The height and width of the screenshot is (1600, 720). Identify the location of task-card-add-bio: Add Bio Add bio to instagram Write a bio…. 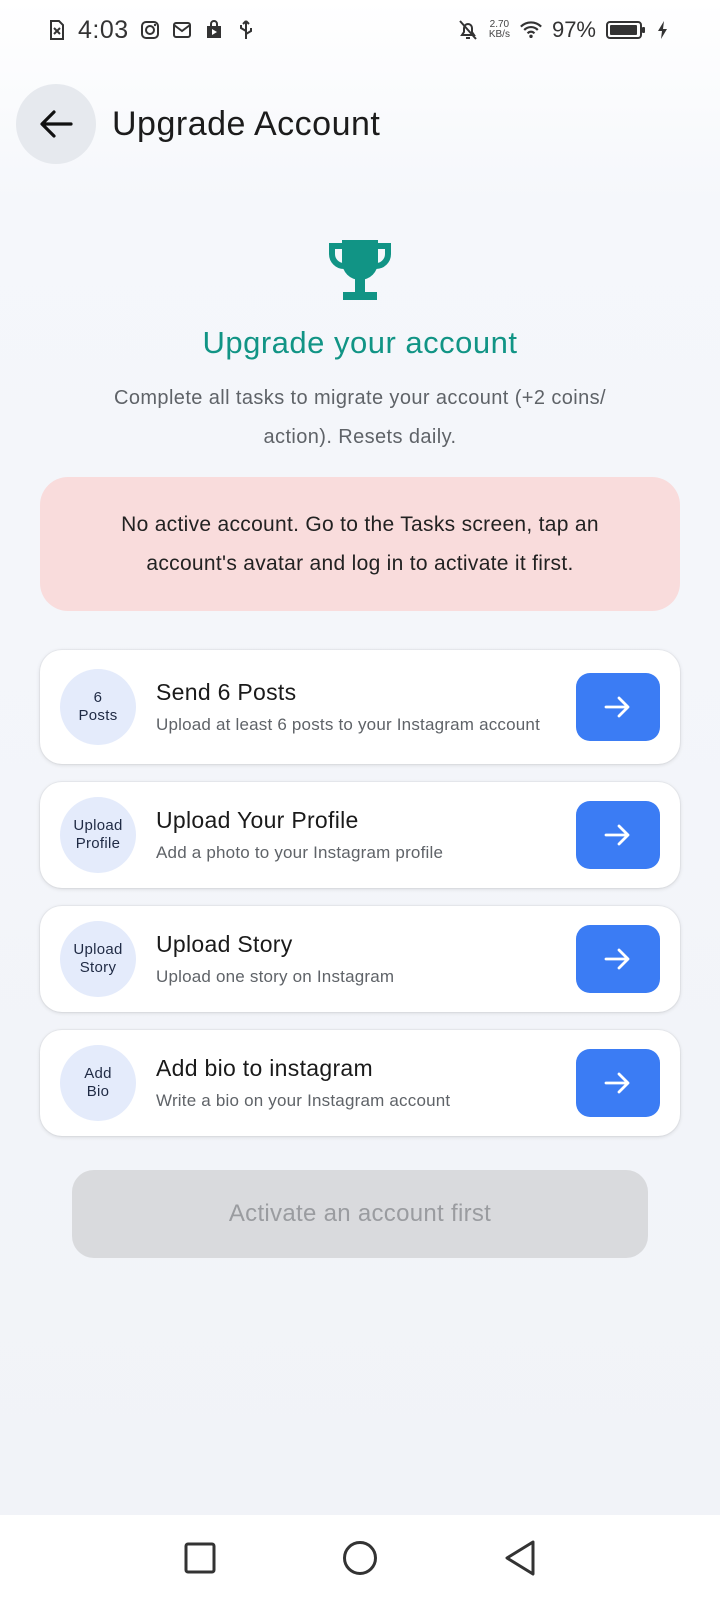
(360, 1083).